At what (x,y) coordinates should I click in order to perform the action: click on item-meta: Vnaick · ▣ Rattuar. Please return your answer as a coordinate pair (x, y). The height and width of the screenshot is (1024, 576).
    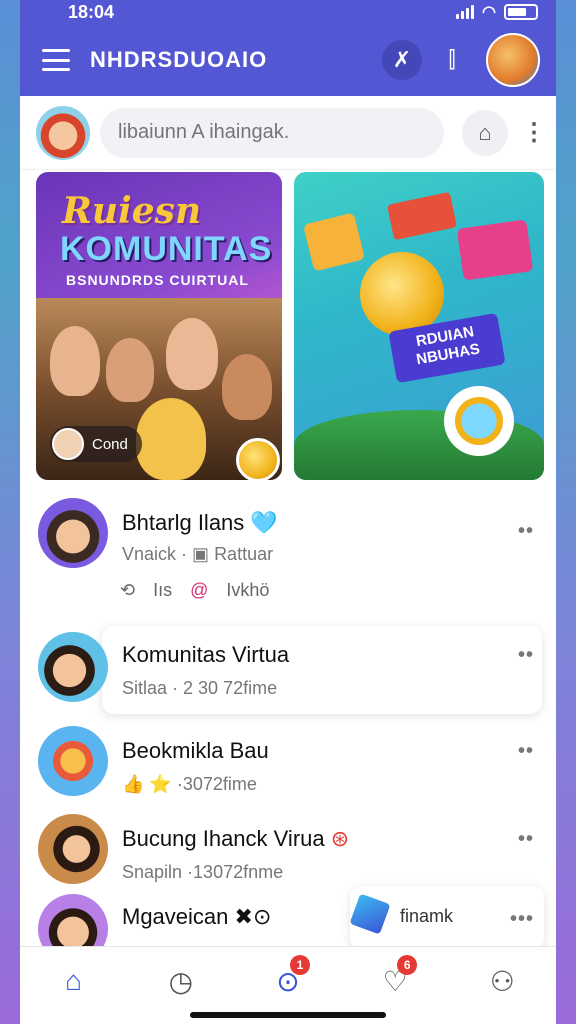
    Looking at the image, I should click on (198, 554).